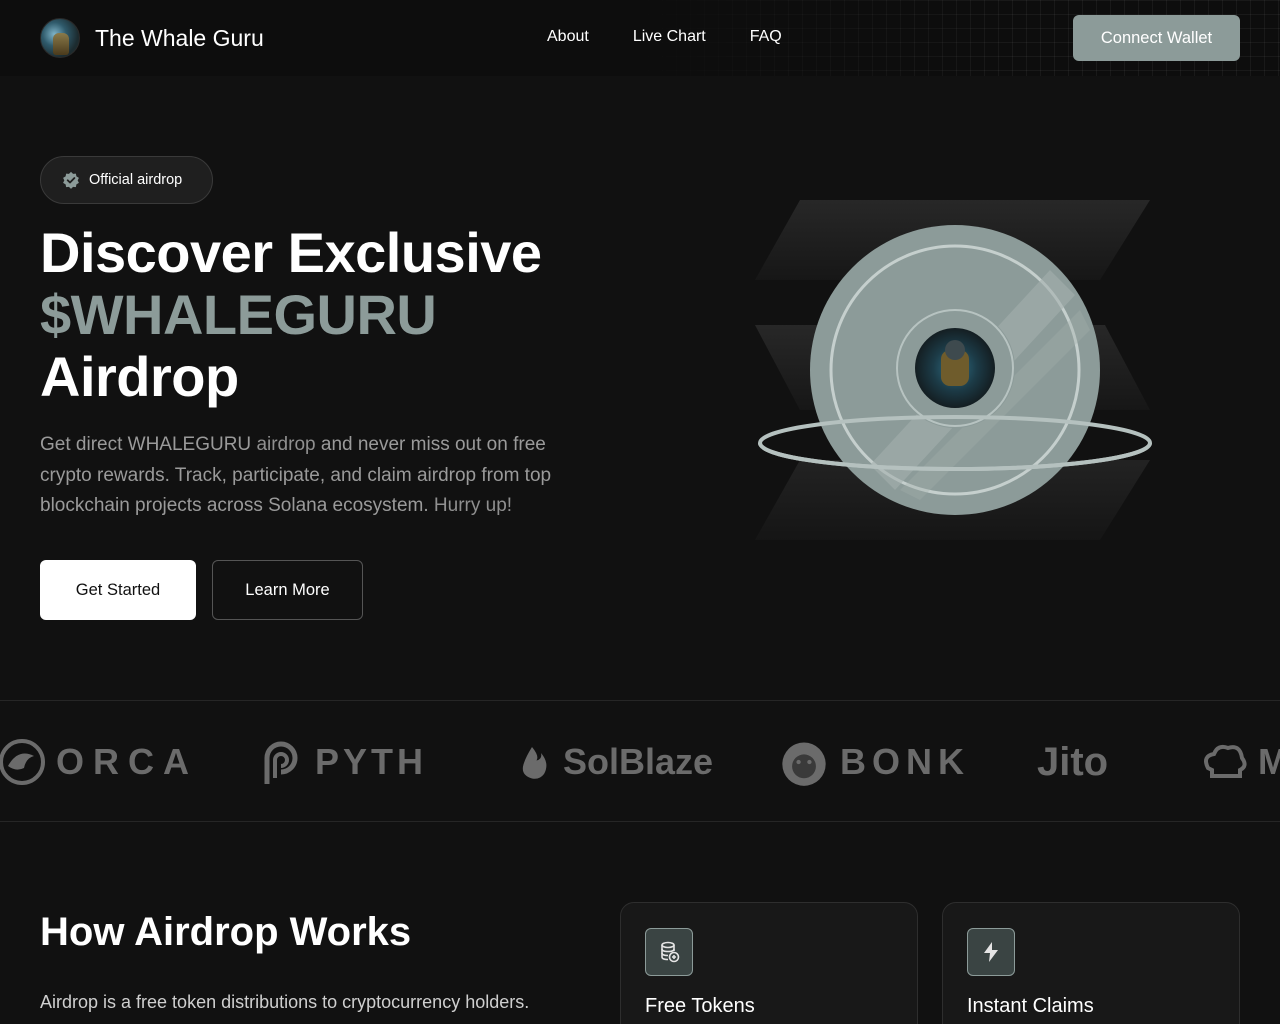  I want to click on partner-solblaze: SolBlaze, so click(615, 762).